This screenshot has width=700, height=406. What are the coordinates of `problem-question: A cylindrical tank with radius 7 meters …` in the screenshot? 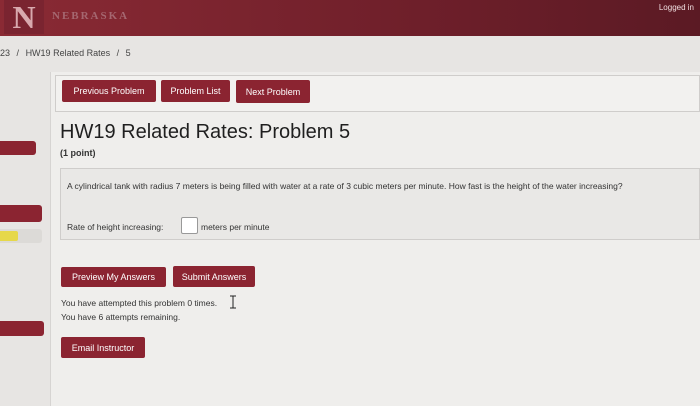 It's located at (345, 186).